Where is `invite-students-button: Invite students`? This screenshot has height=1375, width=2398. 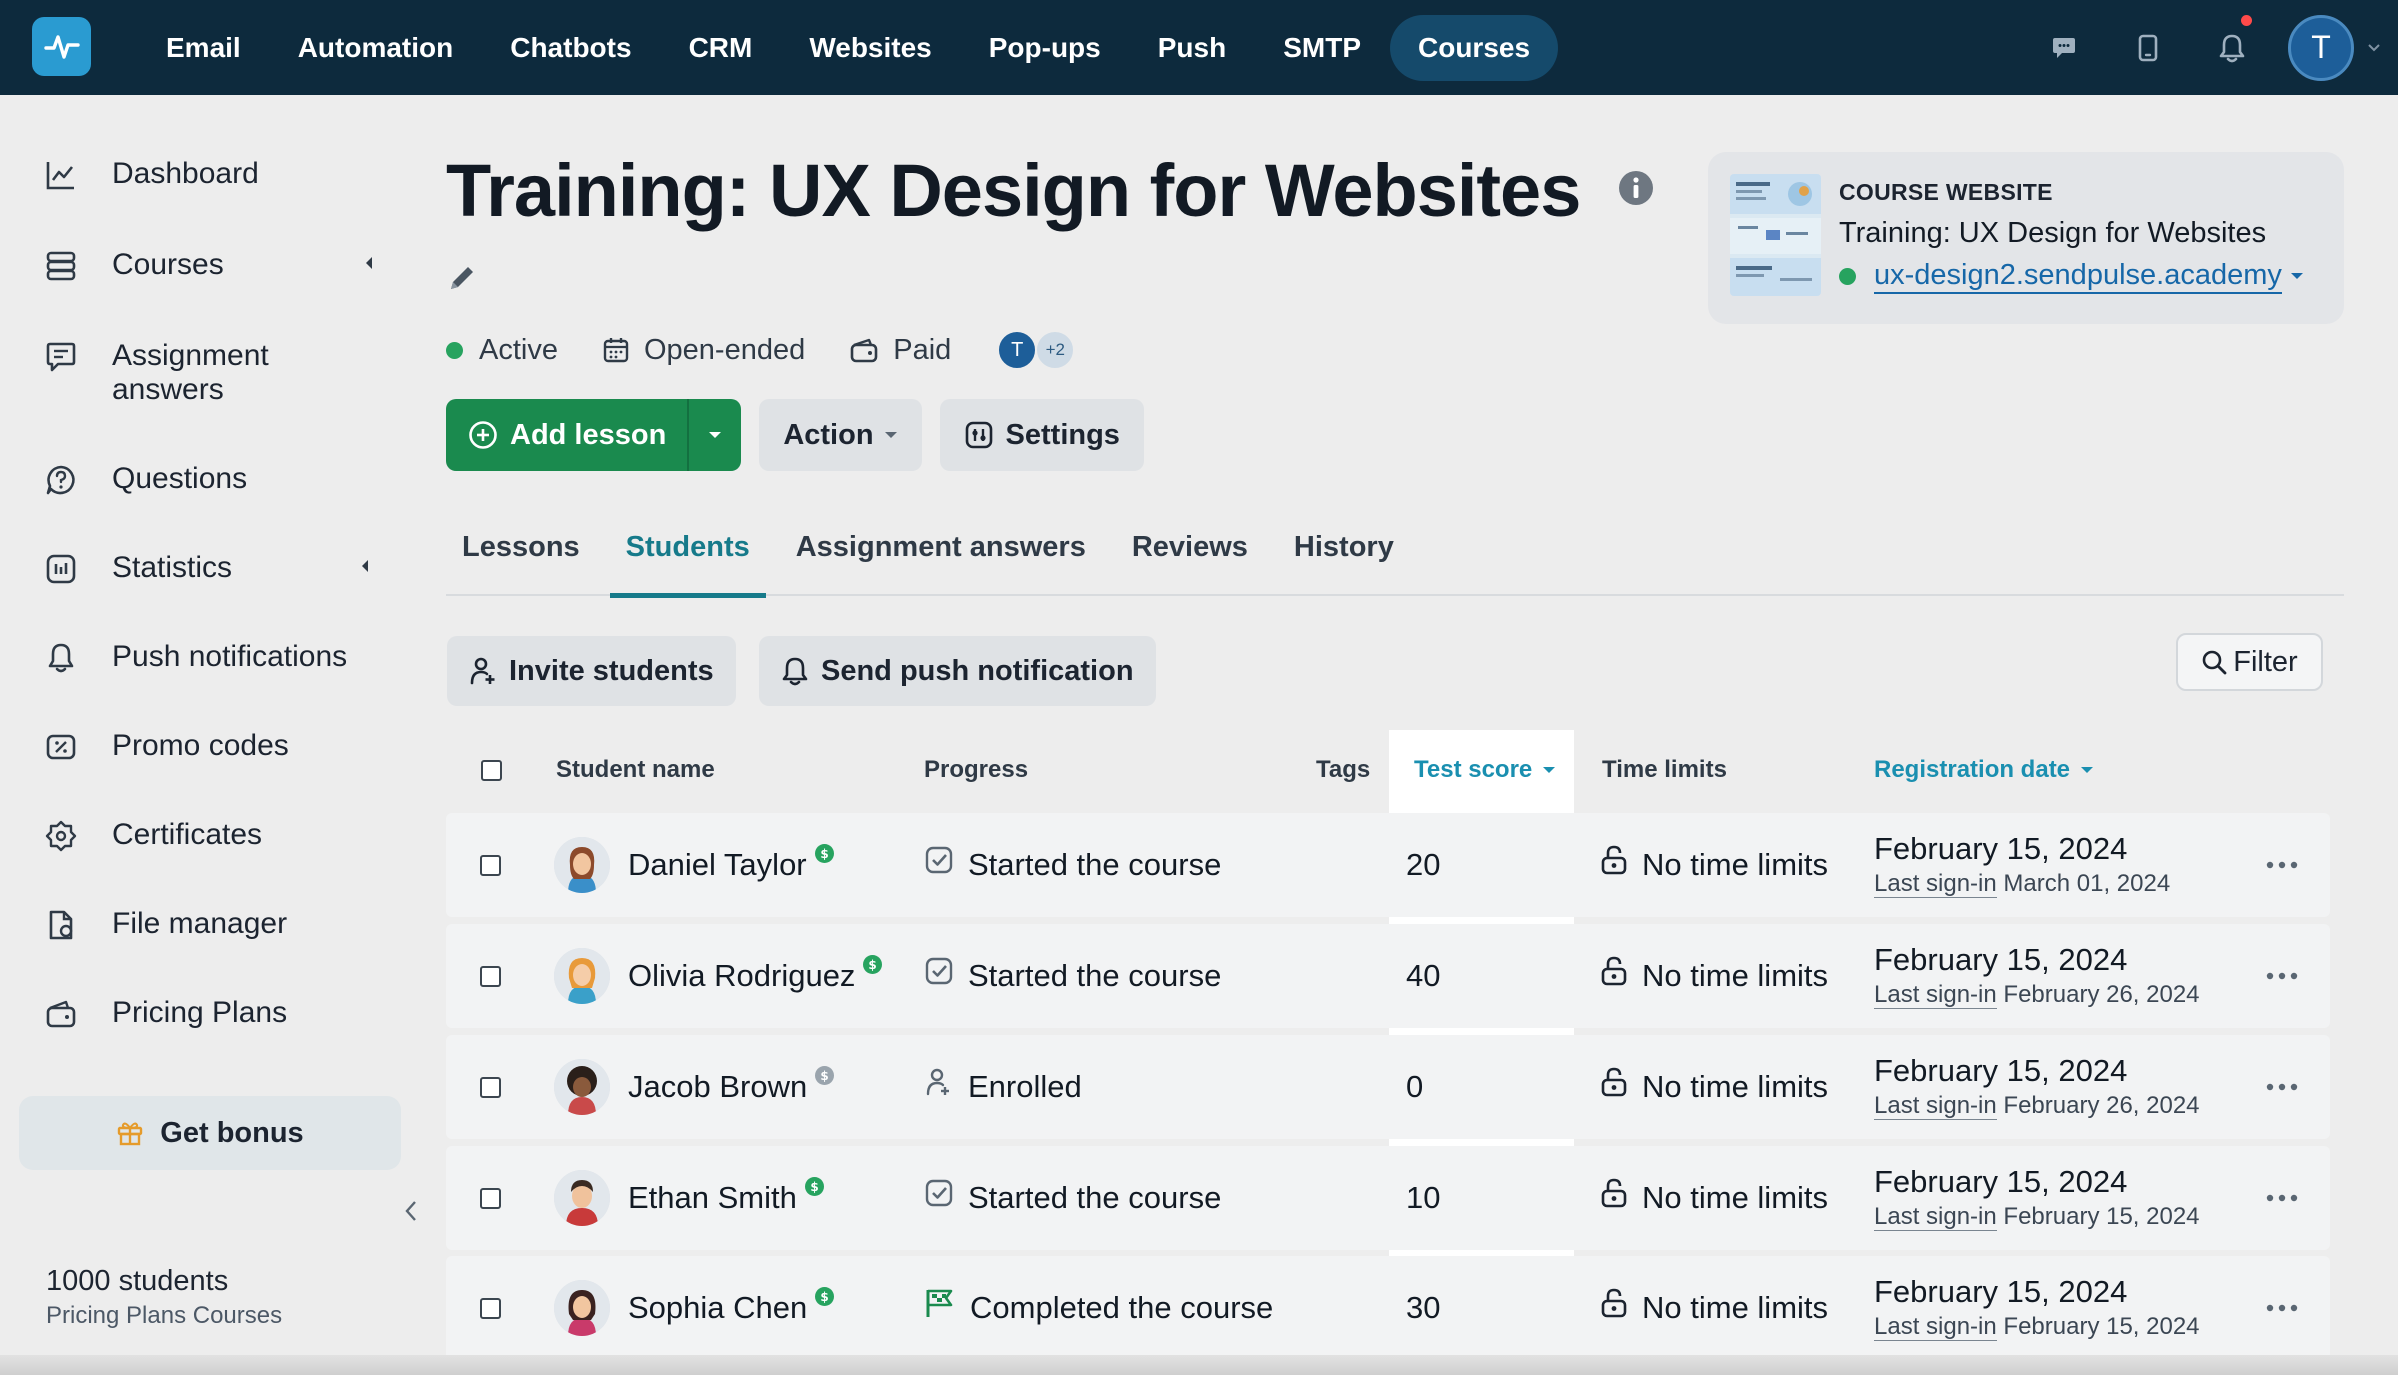 invite-students-button: Invite students is located at coordinates (591, 671).